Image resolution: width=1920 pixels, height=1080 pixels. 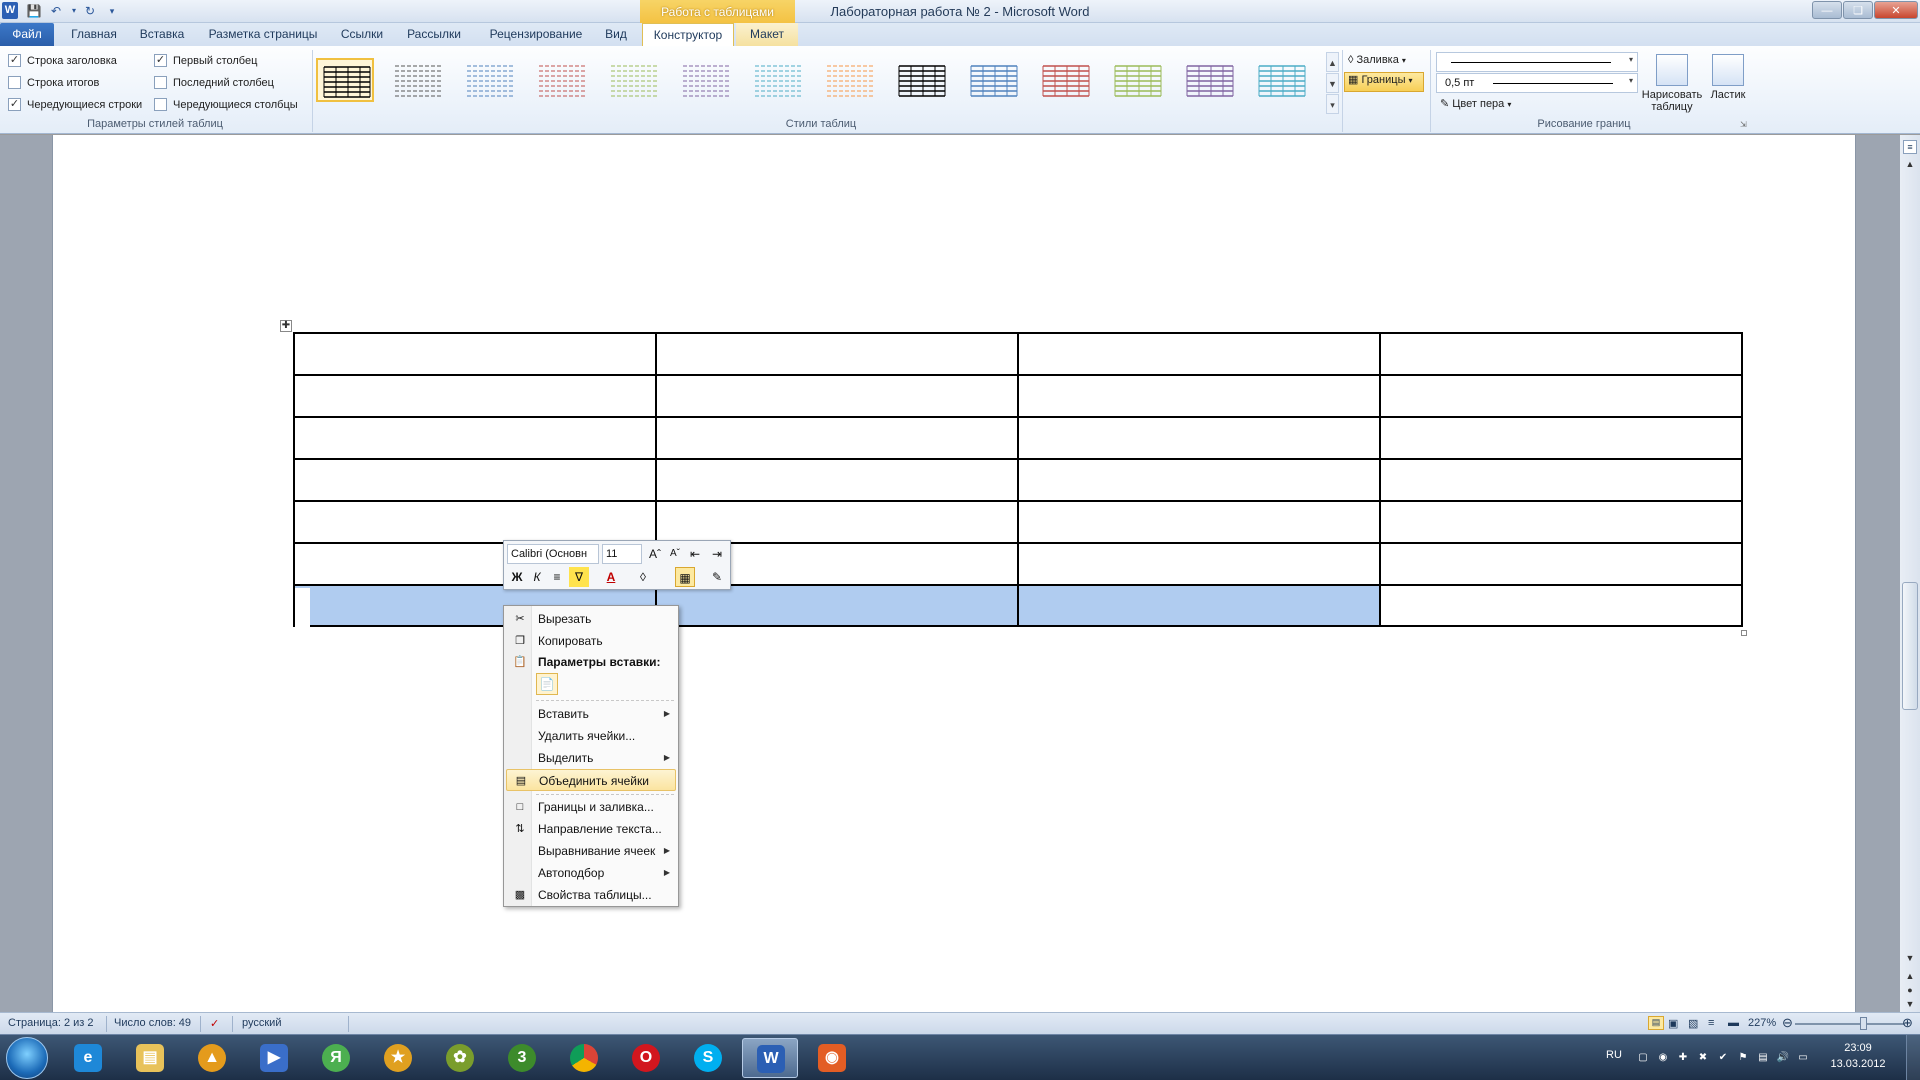 I want to click on font-name-field: Calibri (Основн, so click(x=553, y=554).